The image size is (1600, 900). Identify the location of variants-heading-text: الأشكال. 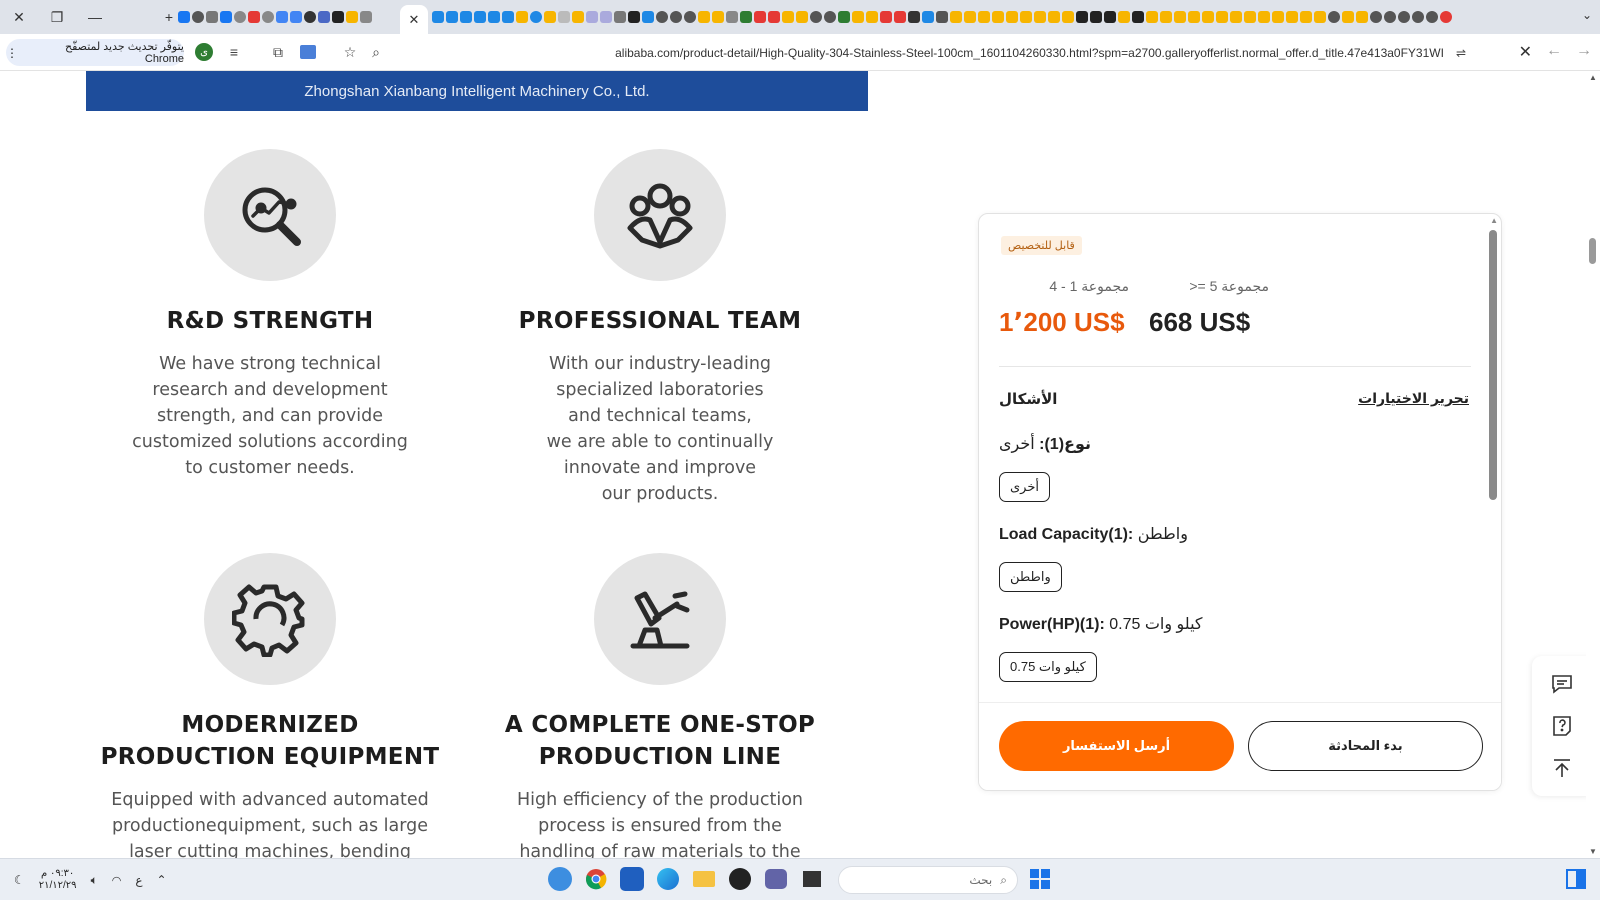
(1028, 399).